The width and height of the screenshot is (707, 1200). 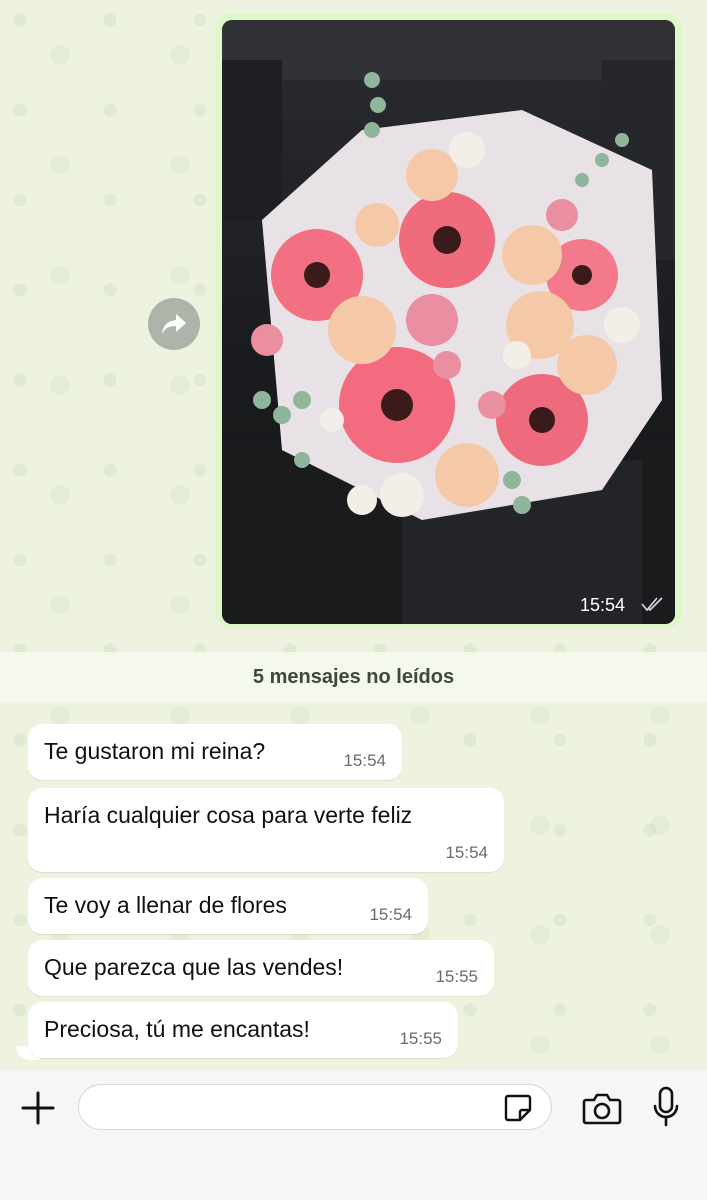 I want to click on incoming-message-4: Que parezca que las vendes! 15:55, so click(x=261, y=968).